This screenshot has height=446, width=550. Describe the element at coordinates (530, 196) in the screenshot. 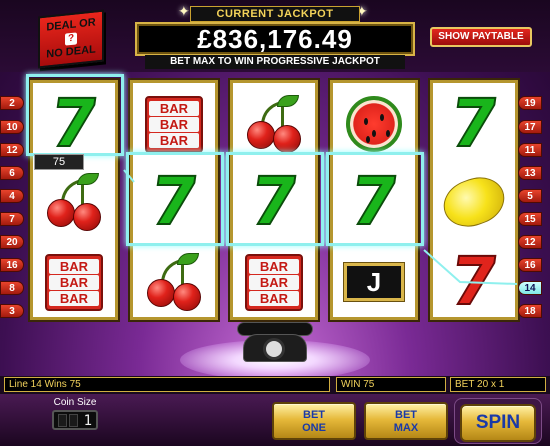

I see `payline-marker-5: 5` at that location.